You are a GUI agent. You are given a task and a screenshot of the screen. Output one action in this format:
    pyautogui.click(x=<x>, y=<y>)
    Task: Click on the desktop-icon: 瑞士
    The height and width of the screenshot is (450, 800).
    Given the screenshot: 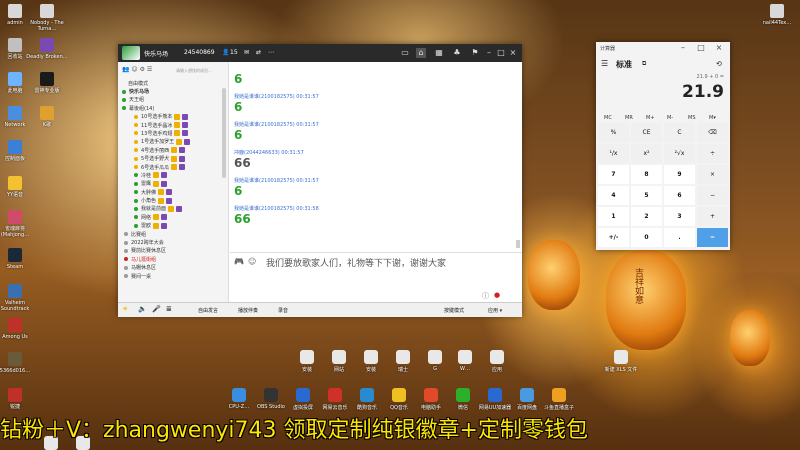 What is the action you would take?
    pyautogui.click(x=403, y=361)
    